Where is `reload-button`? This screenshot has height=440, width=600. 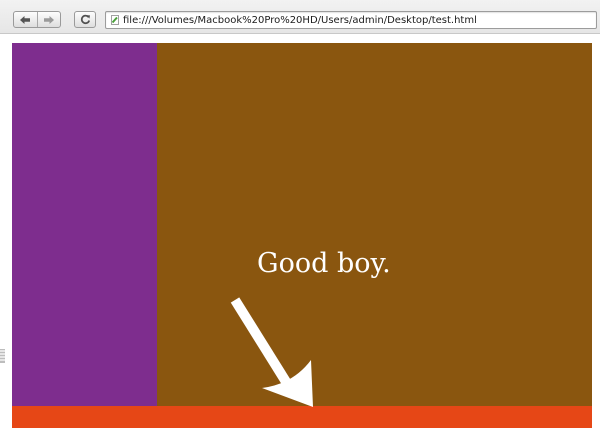
reload-button is located at coordinates (85, 19).